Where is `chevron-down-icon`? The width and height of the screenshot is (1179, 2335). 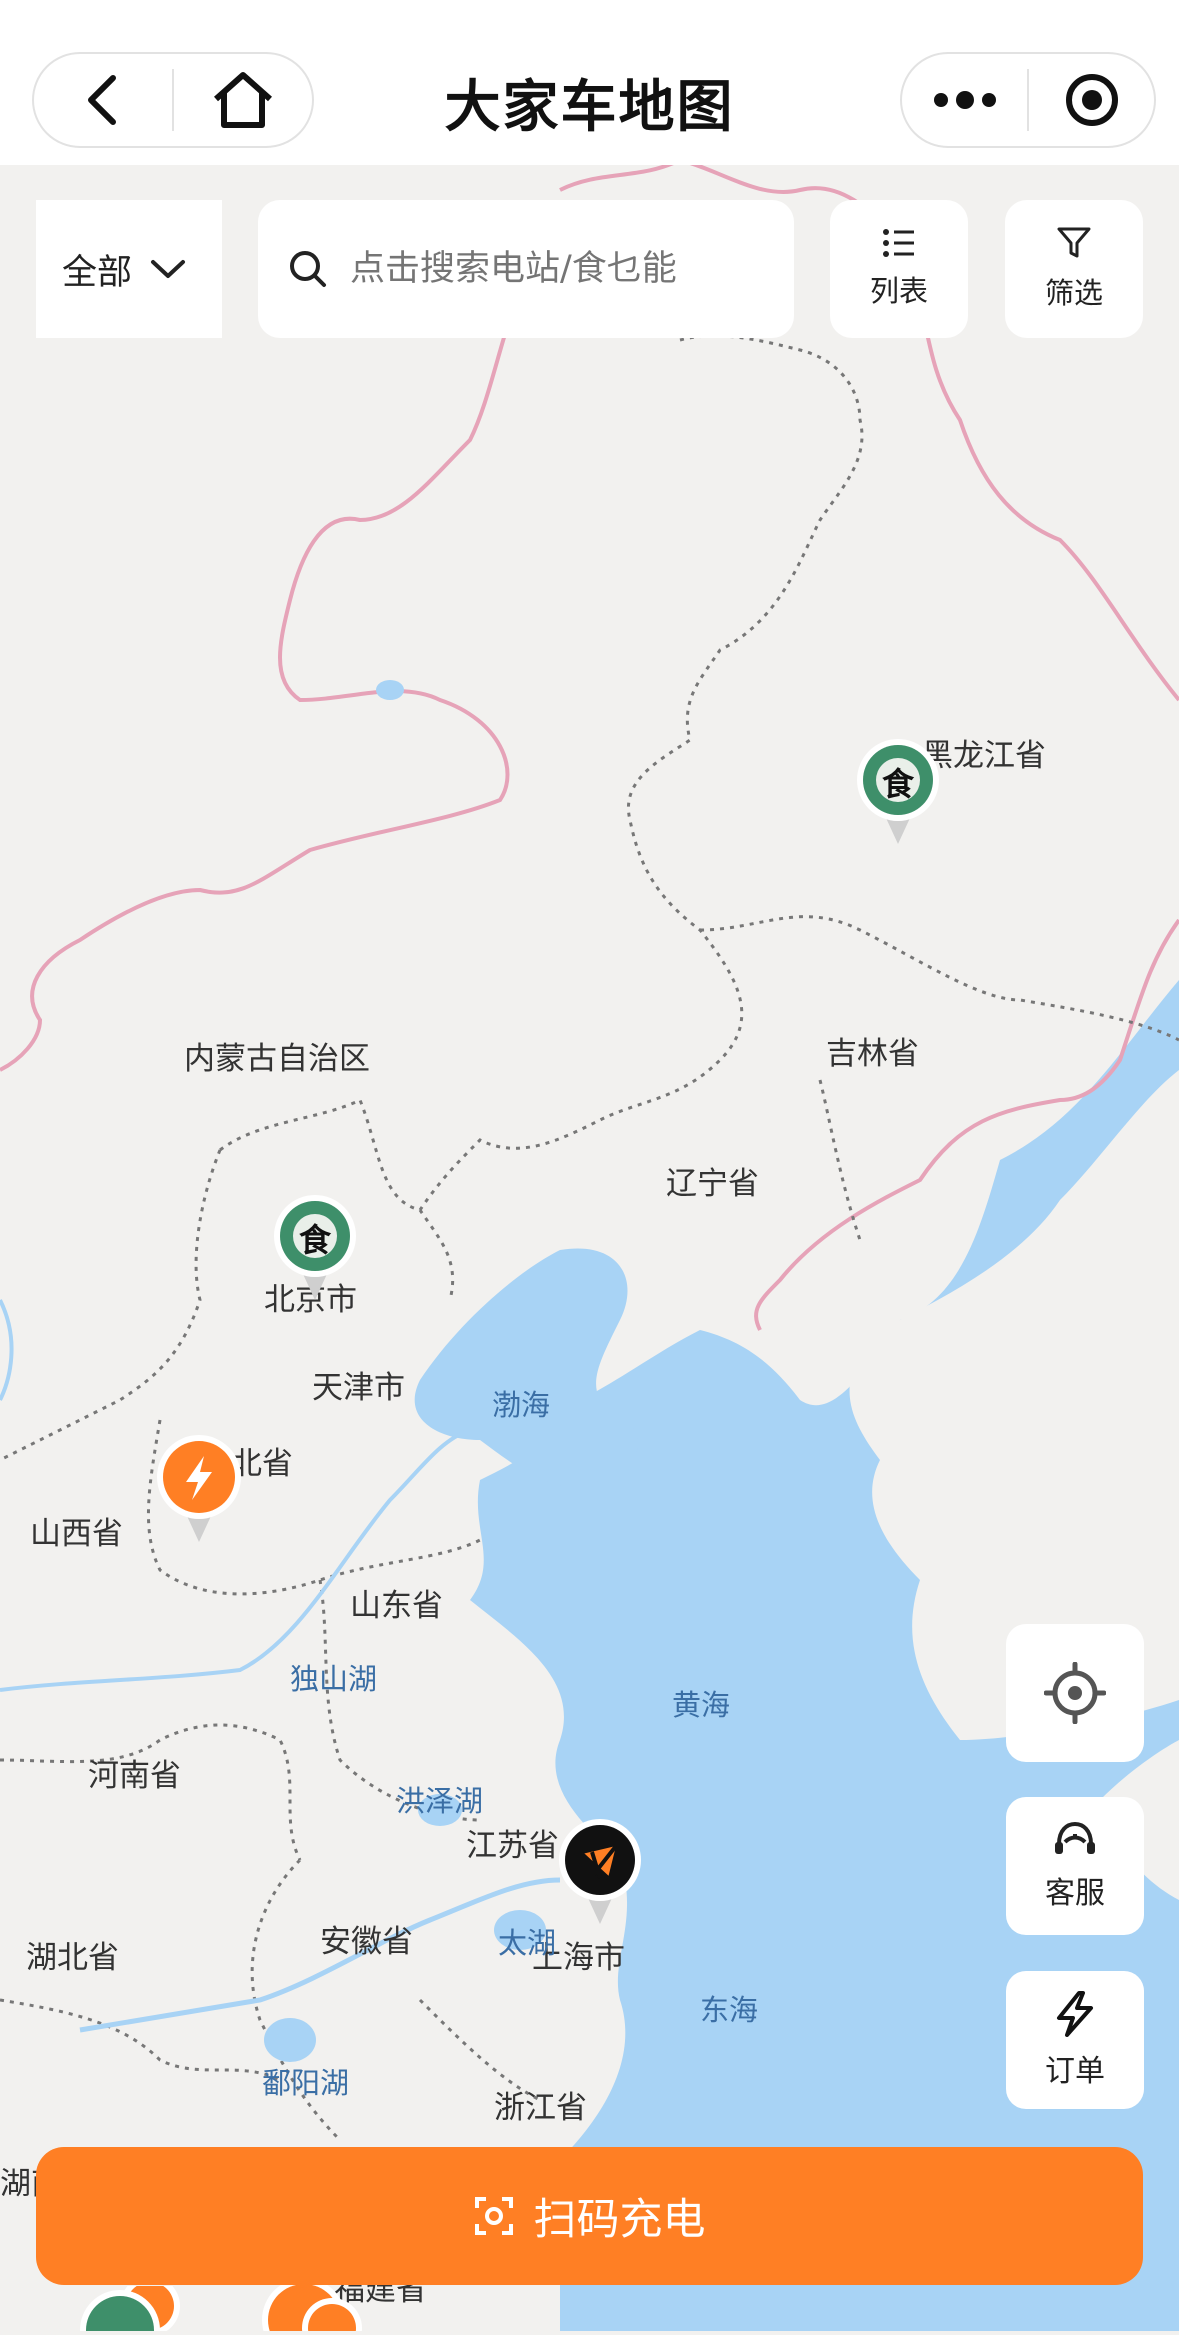 chevron-down-icon is located at coordinates (168, 269).